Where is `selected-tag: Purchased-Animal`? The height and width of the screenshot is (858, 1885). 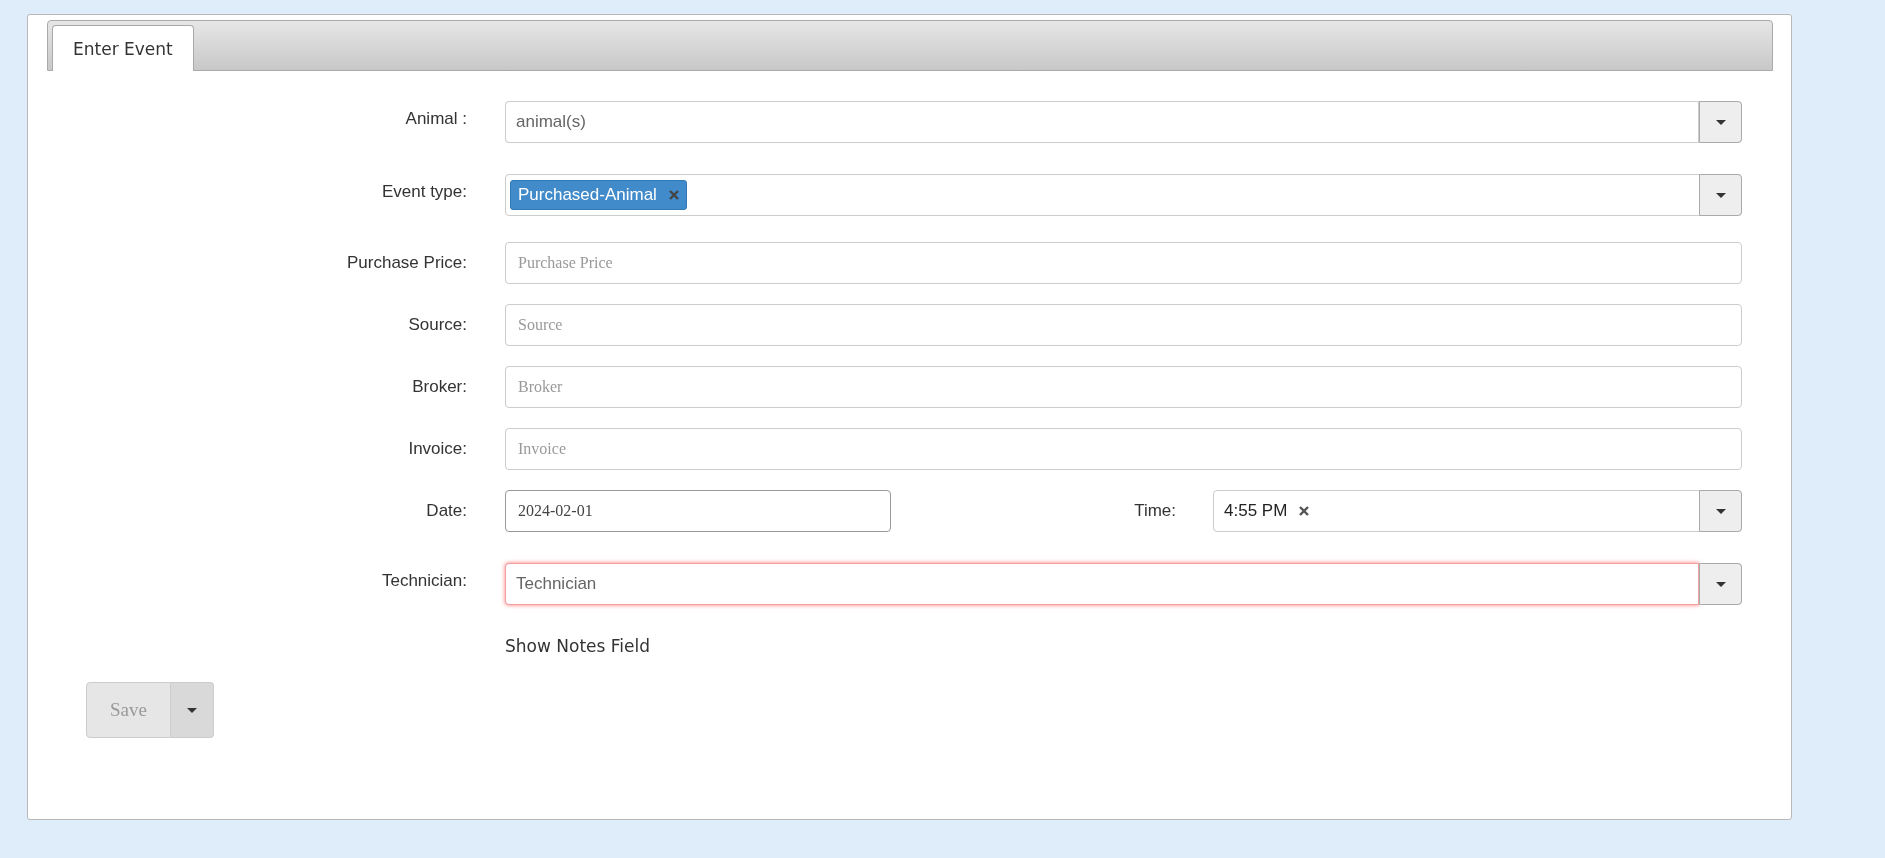
selected-tag: Purchased-Animal is located at coordinates (598, 195).